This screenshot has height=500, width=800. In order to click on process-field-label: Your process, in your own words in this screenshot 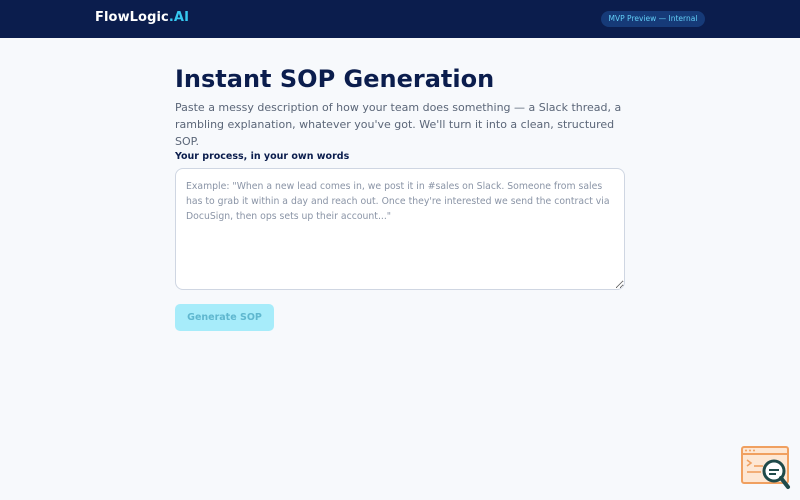, I will do `click(262, 156)`.